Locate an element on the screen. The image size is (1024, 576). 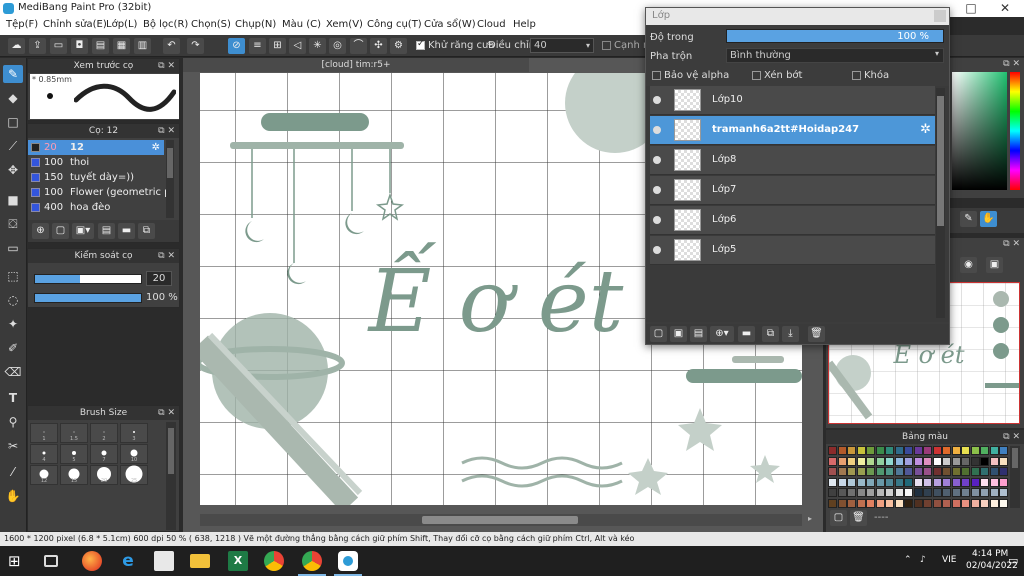
layer-row: Lớp10 is located at coordinates (792, 100).